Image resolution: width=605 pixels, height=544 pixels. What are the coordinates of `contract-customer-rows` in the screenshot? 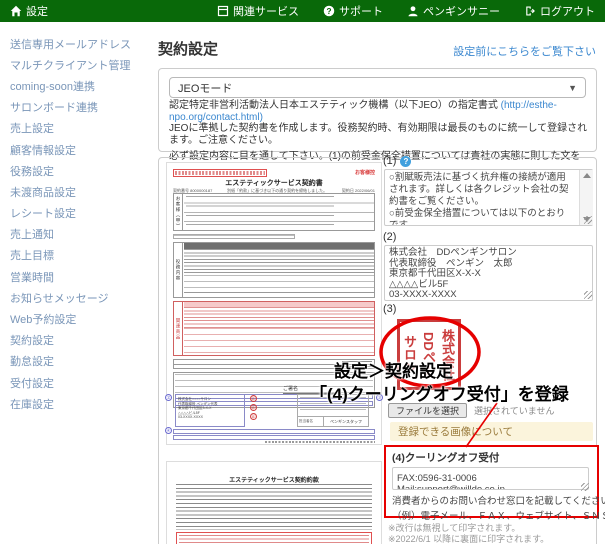 It's located at (279, 212).